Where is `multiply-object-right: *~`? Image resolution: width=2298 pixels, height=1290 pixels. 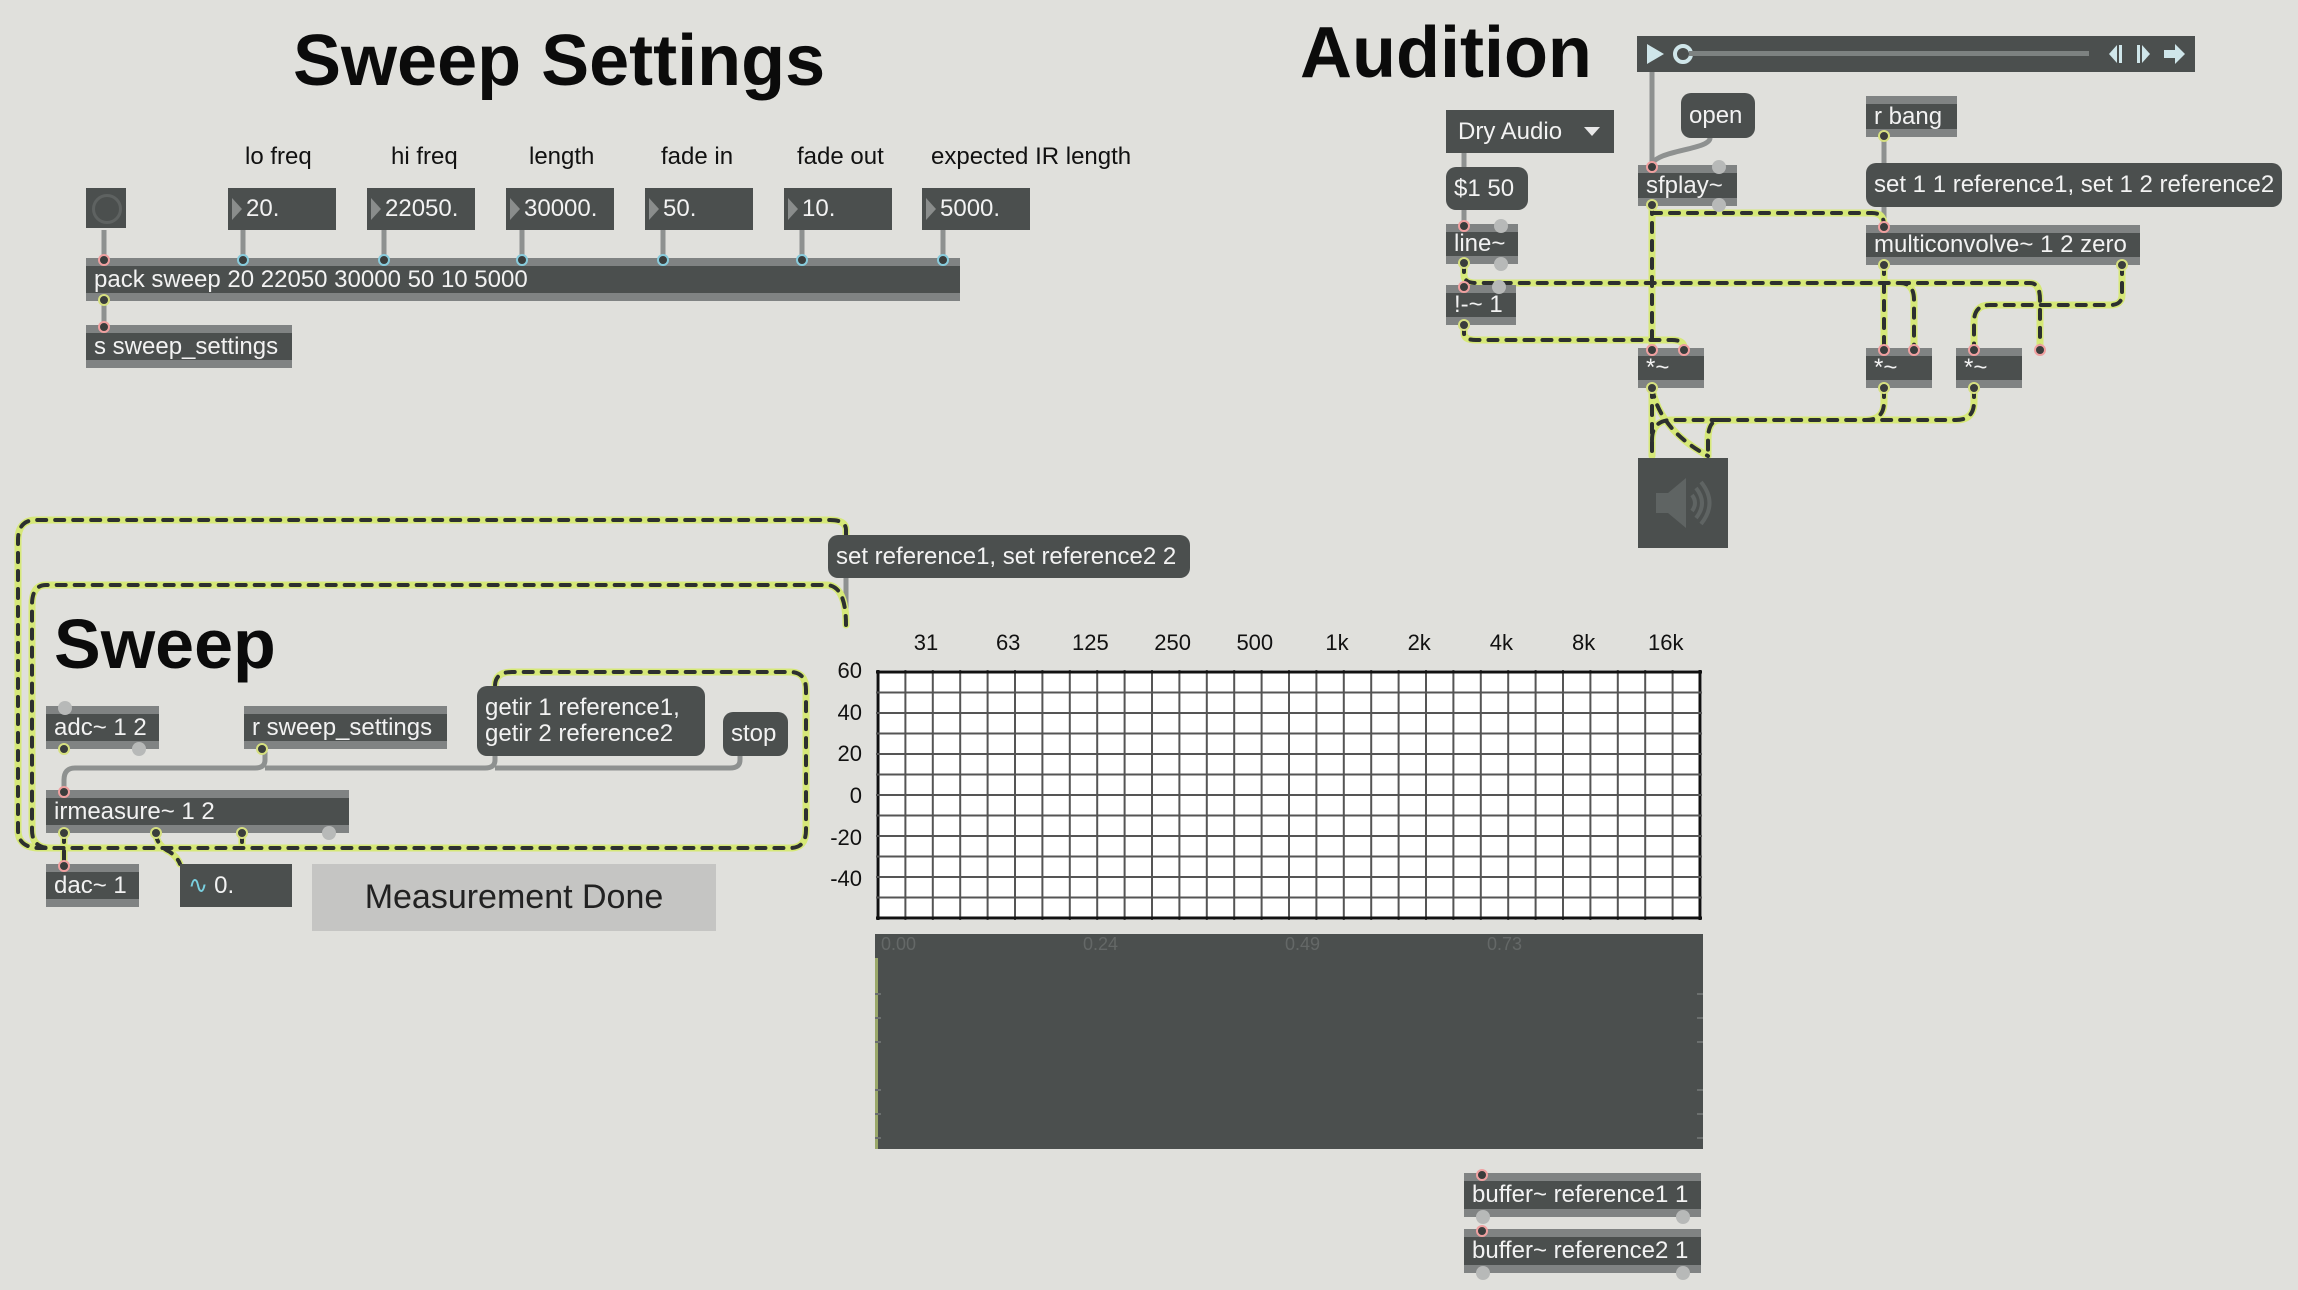 multiply-object-right: *~ is located at coordinates (1989, 368).